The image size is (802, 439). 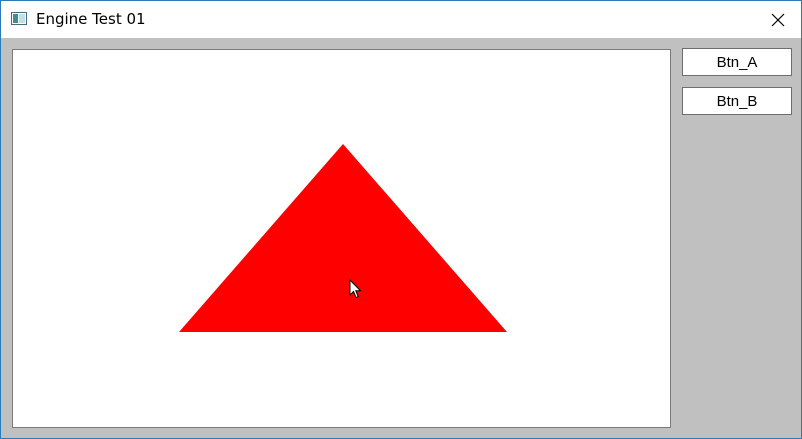 What do you see at coordinates (355, 289) in the screenshot?
I see `arrow-cursor-icon` at bounding box center [355, 289].